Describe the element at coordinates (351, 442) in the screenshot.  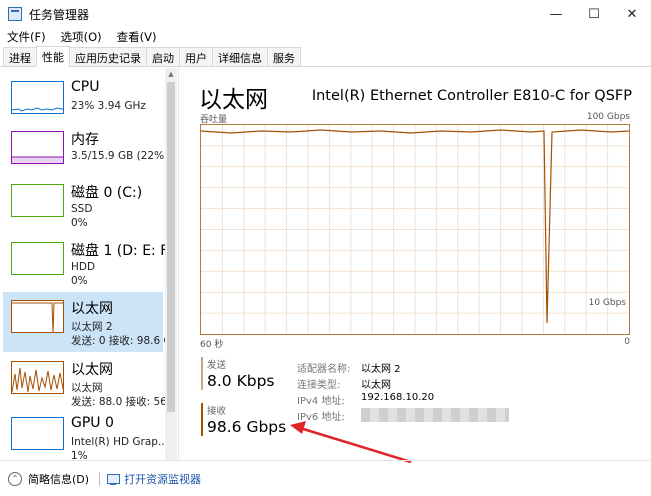
I see `annotation-arrow` at that location.